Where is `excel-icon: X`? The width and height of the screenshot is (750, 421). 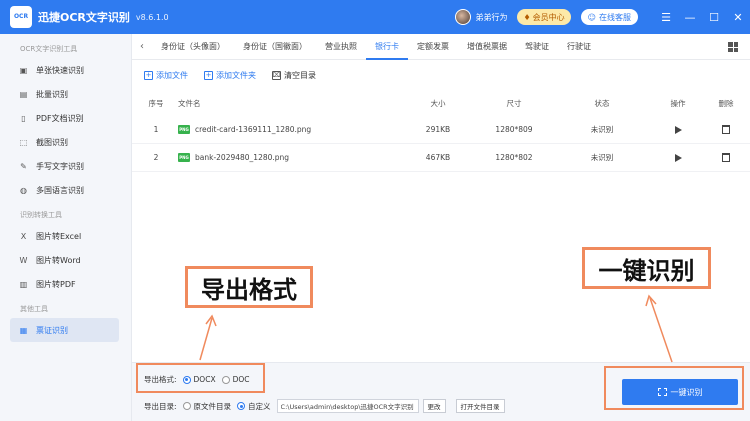
excel-icon: X is located at coordinates (23, 236).